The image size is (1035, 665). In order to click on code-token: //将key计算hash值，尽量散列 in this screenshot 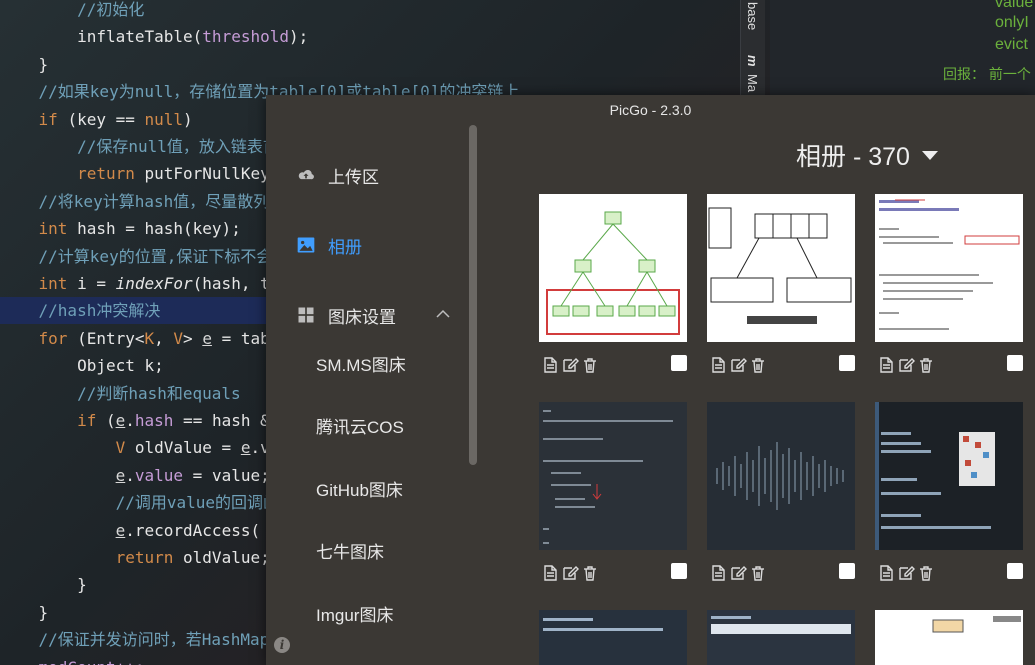, I will do `click(135, 201)`.